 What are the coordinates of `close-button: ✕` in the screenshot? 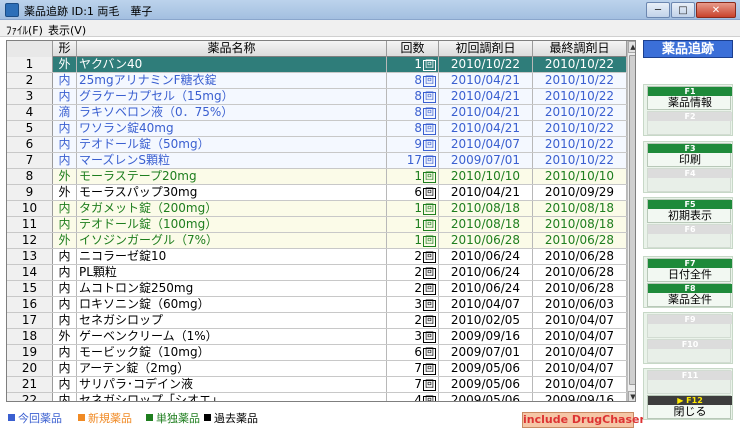 It's located at (716, 10).